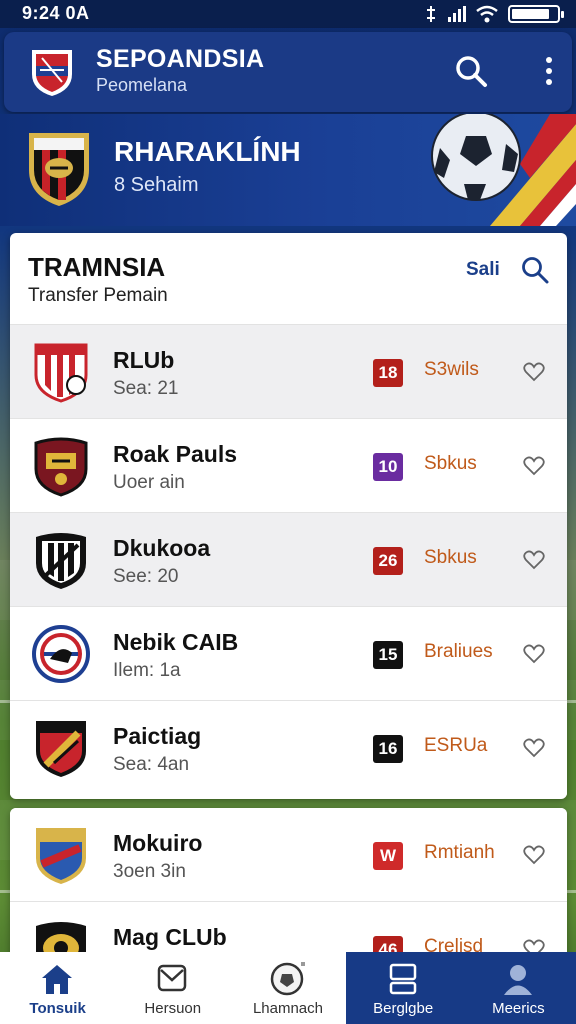  Describe the element at coordinates (147, 670) in the screenshot. I see `club-meta: Ilem: 1a` at that location.